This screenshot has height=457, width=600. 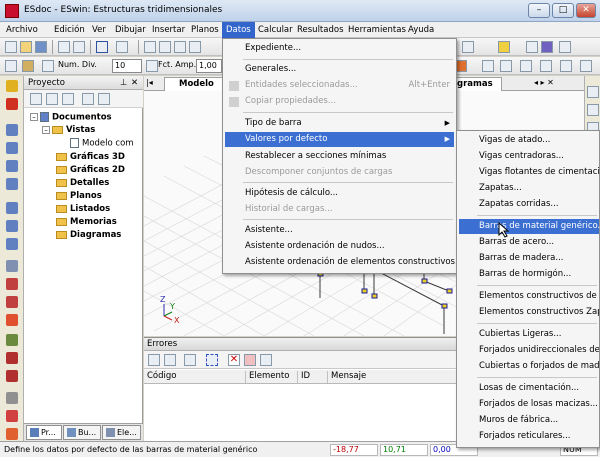 What do you see at coordinates (266, 360) in the screenshot?
I see `errors-zoom-icon` at bounding box center [266, 360].